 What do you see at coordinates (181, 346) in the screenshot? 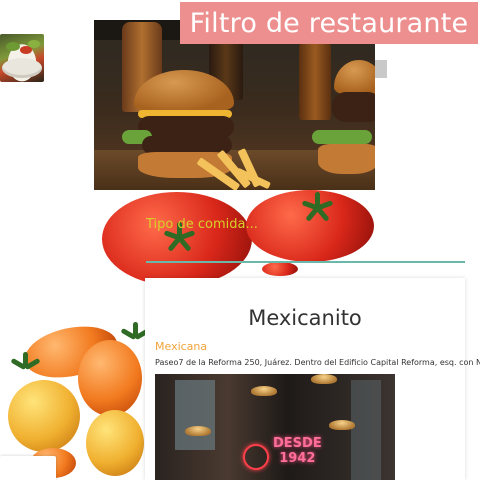
I see `restaurant-cuisine: Mexicana` at bounding box center [181, 346].